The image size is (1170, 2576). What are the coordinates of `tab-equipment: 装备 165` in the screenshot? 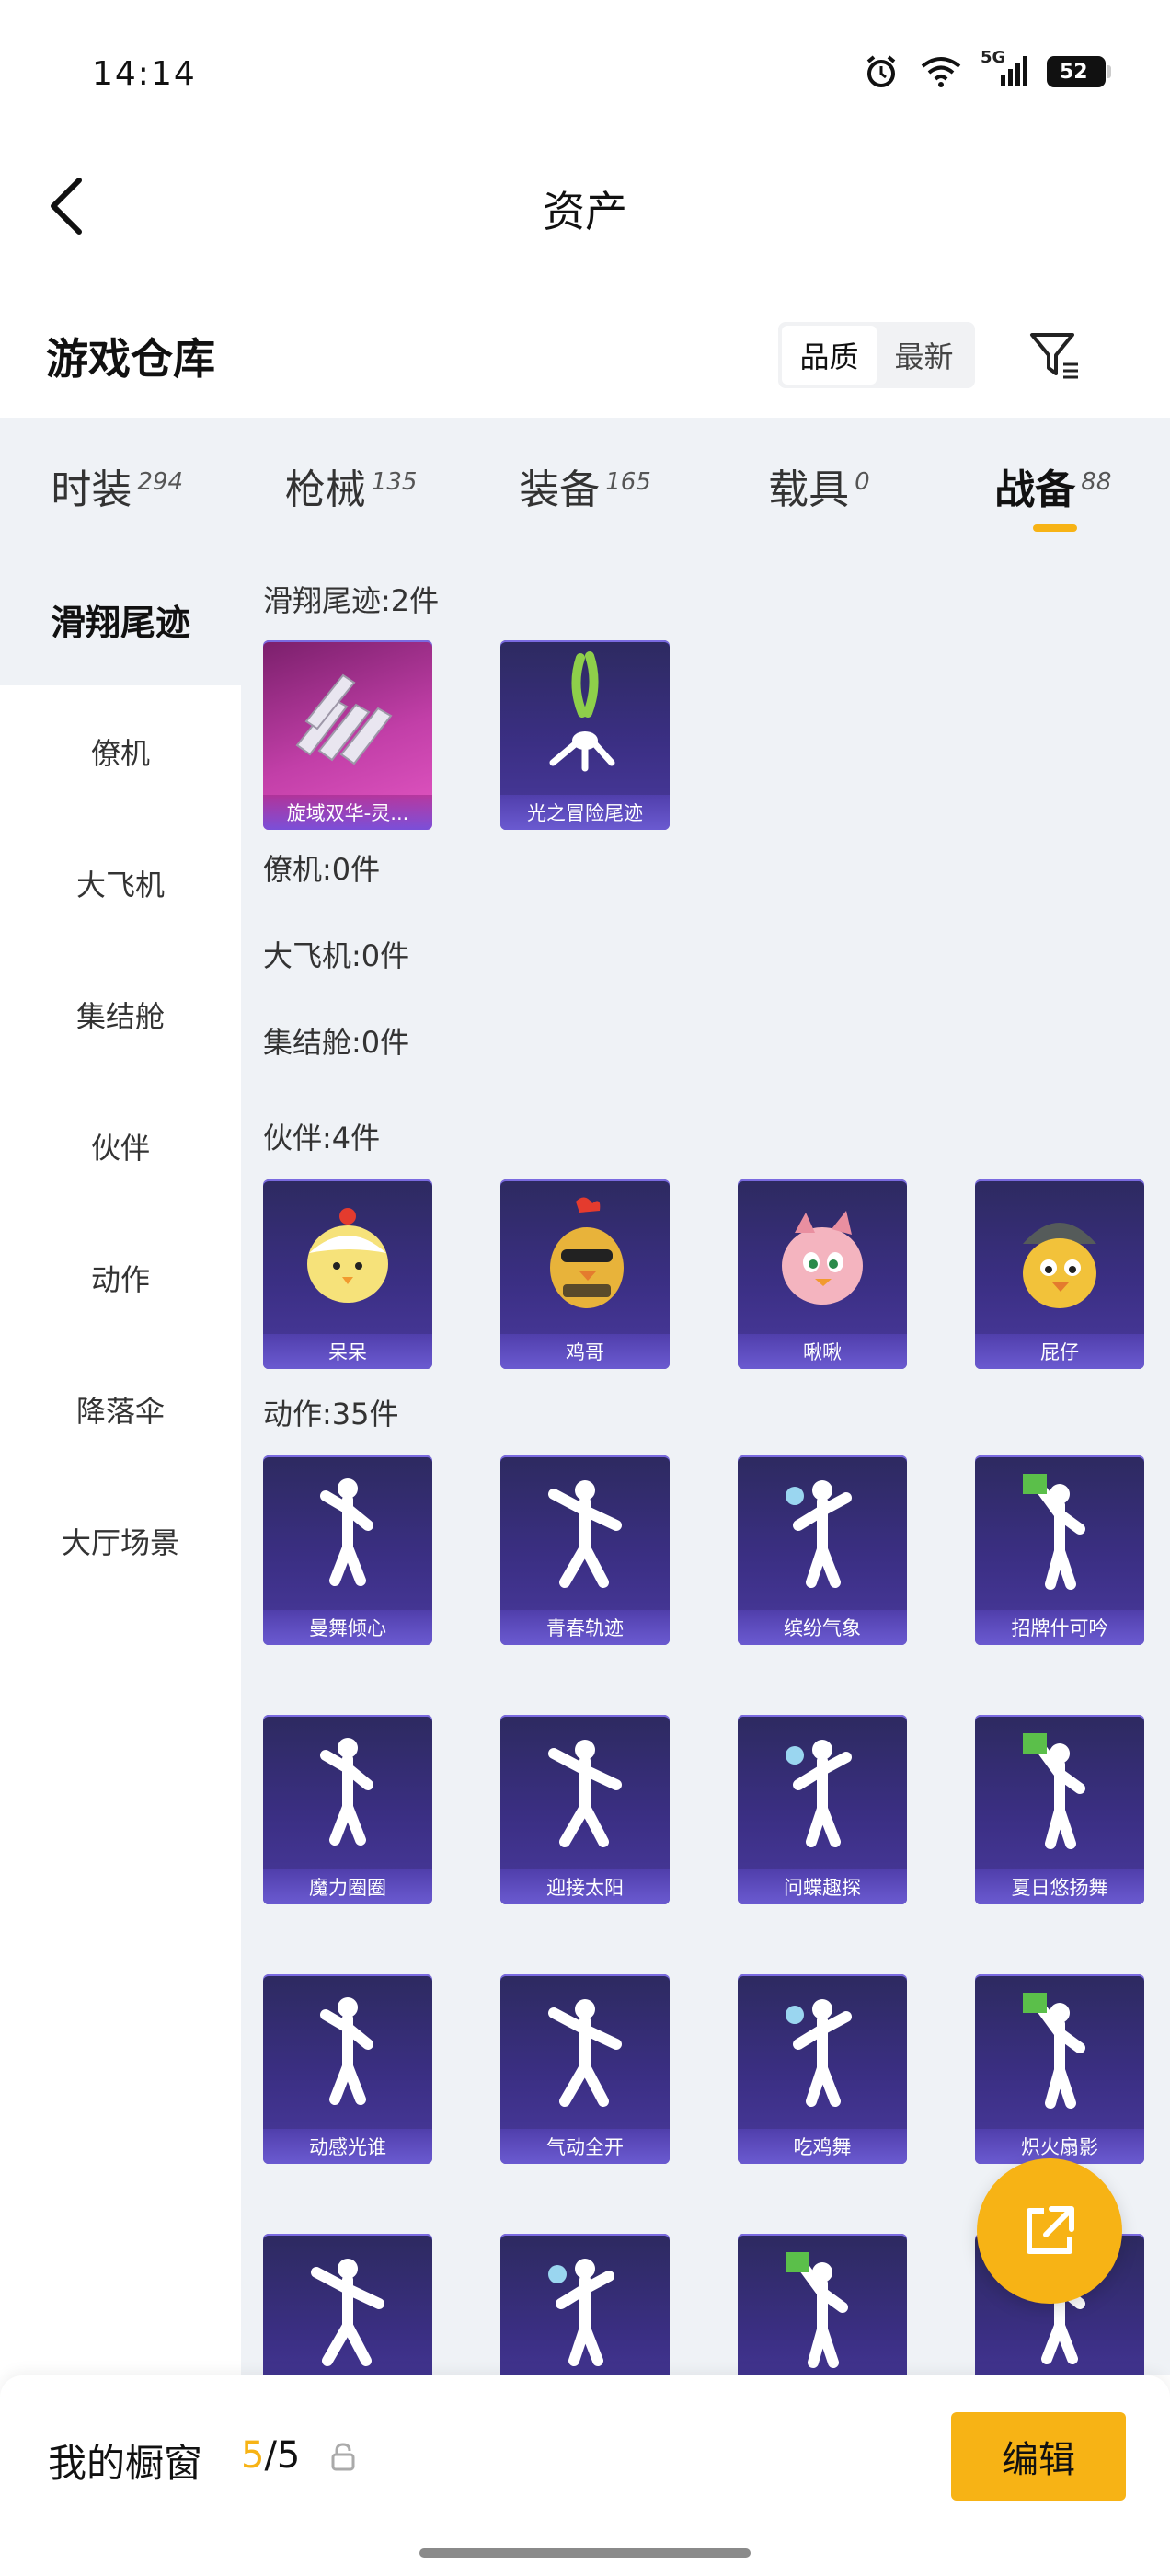 It's located at (585, 486).